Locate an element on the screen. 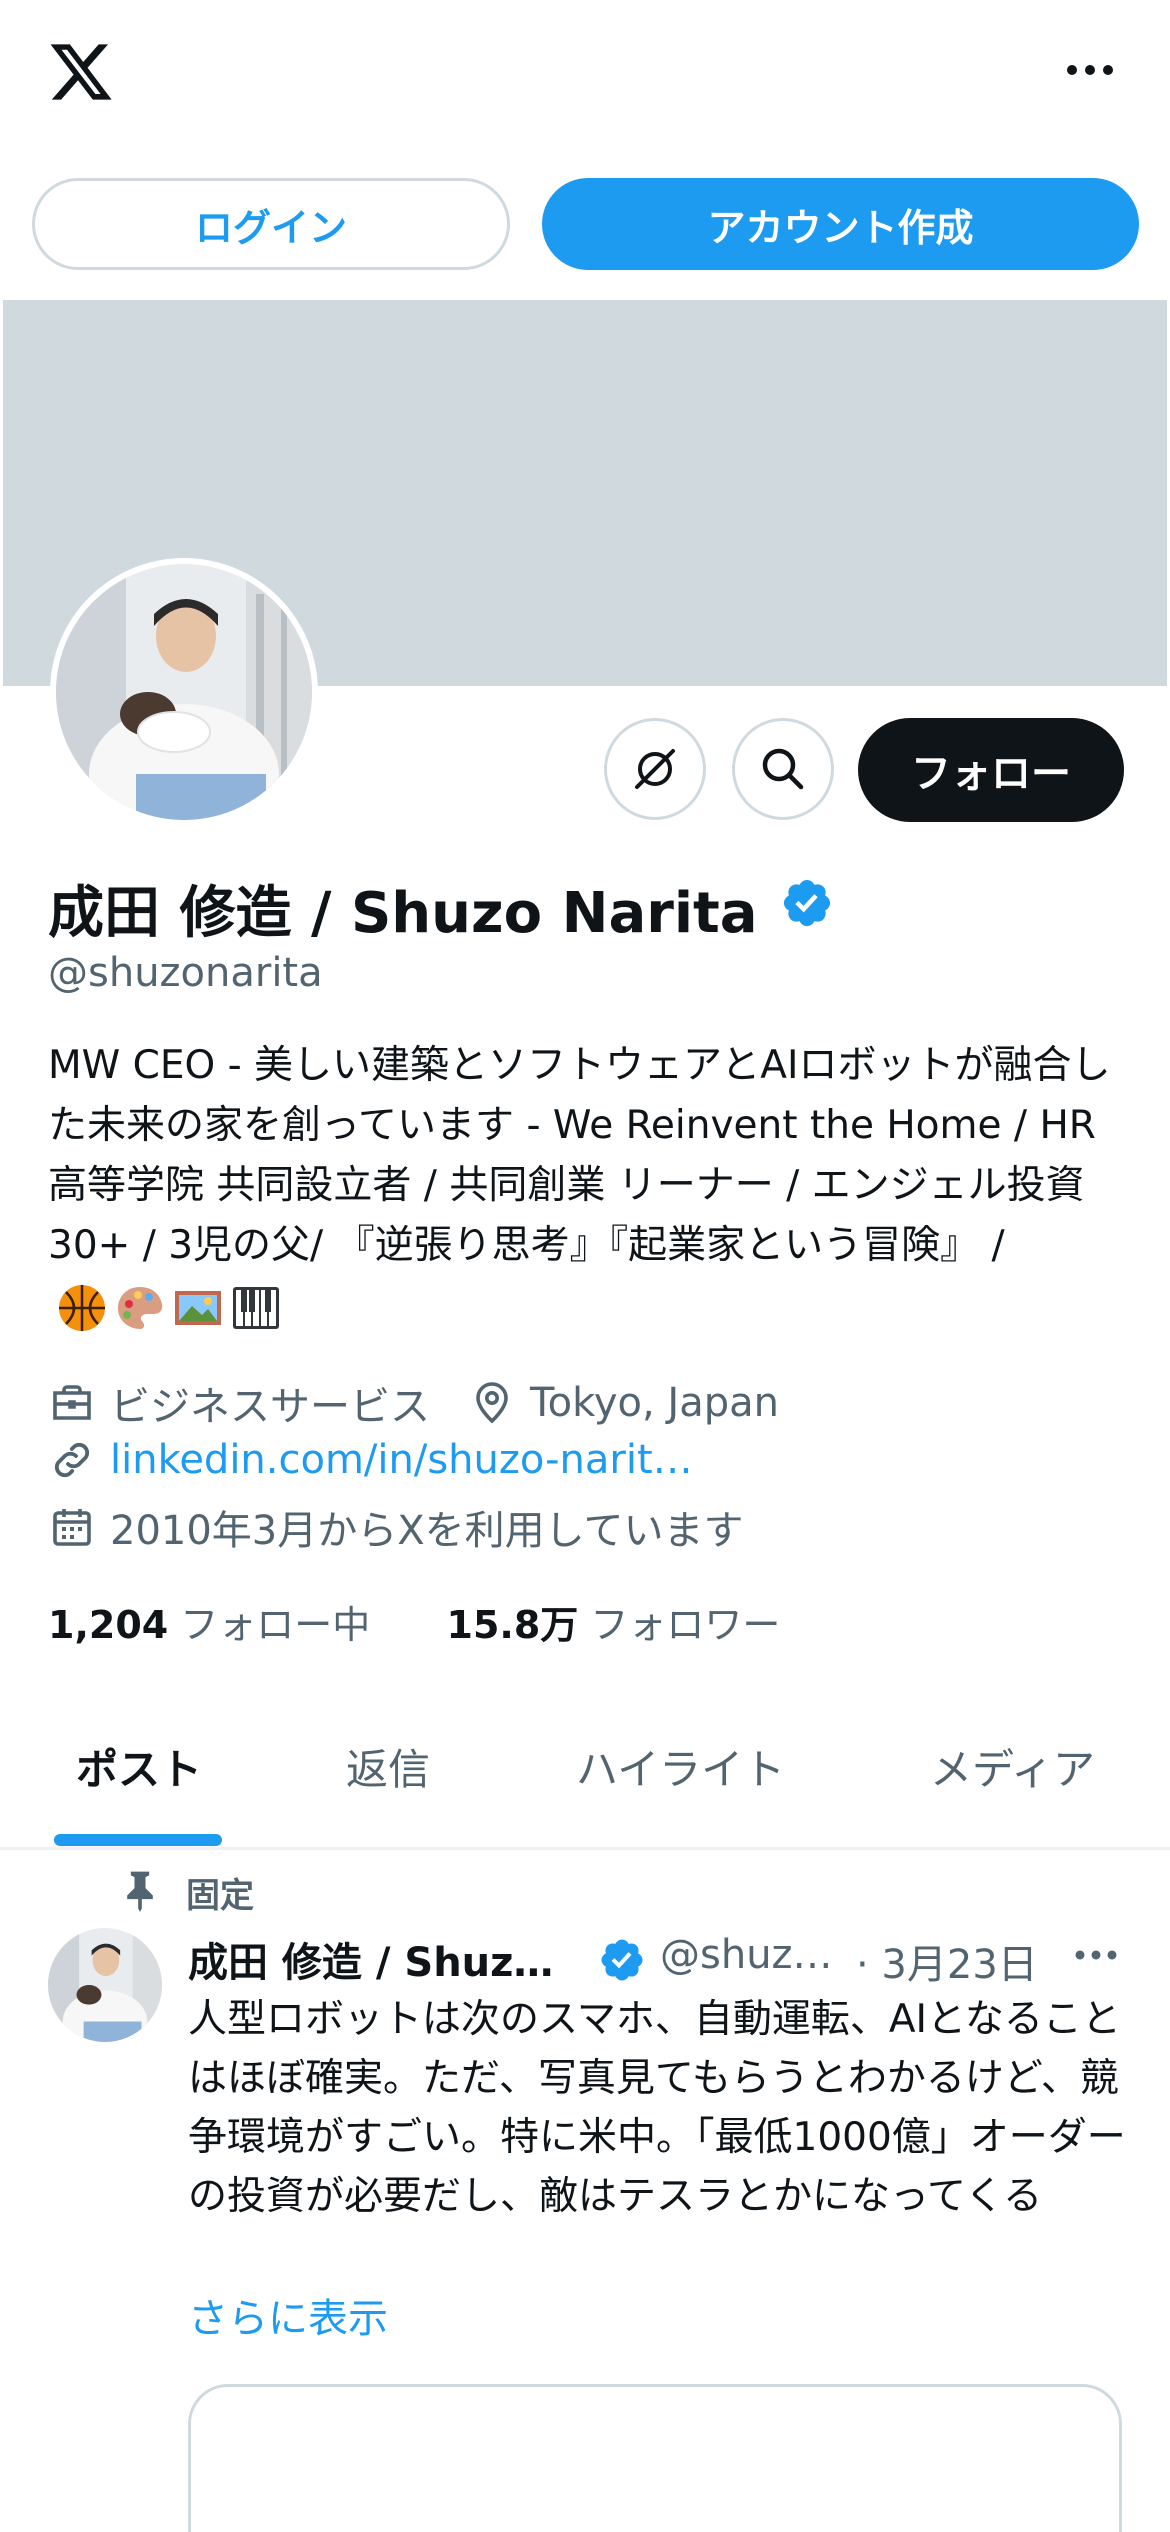 The height and width of the screenshot is (2532, 1170). followers-link: 15.8万 フォロワー is located at coordinates (614, 1625).